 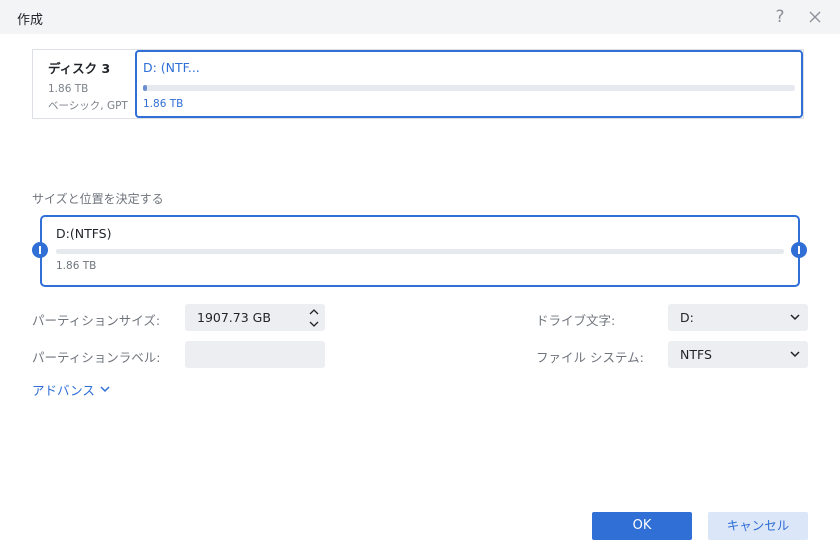 What do you see at coordinates (98, 199) in the screenshot?
I see `size-position-heading: サイズと位置を決定する` at bounding box center [98, 199].